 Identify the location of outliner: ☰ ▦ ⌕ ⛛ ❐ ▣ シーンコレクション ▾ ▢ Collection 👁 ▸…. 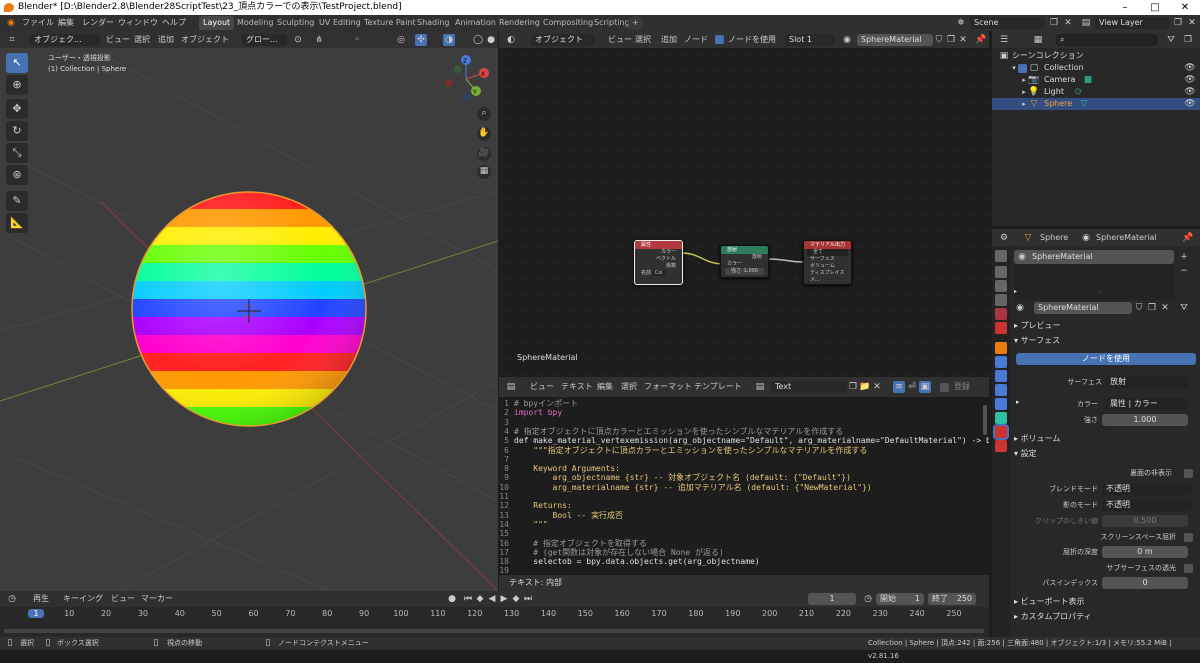
(1096, 128).